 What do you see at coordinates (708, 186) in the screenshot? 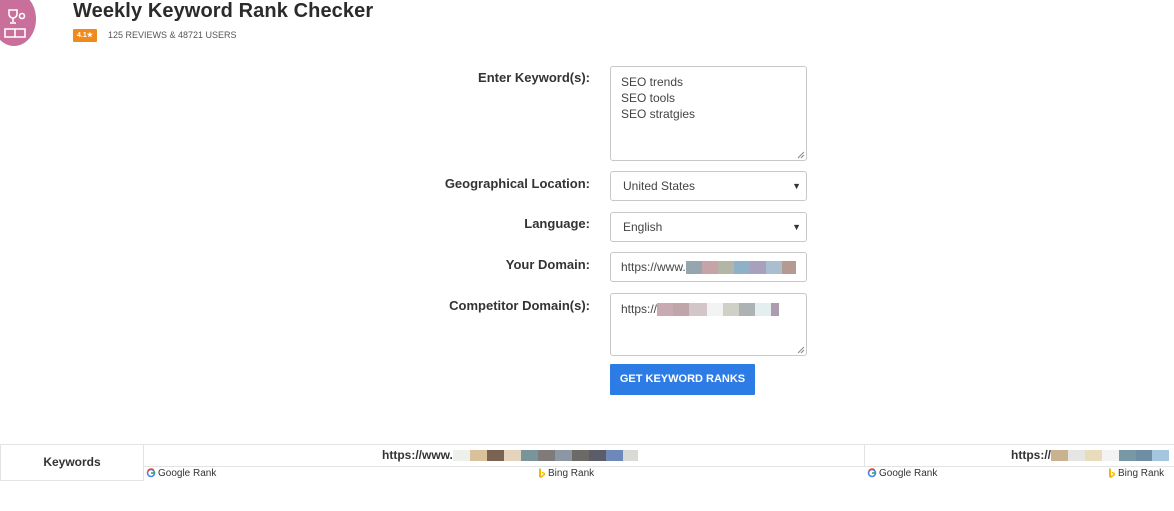
I see `location-select: United States ▼` at bounding box center [708, 186].